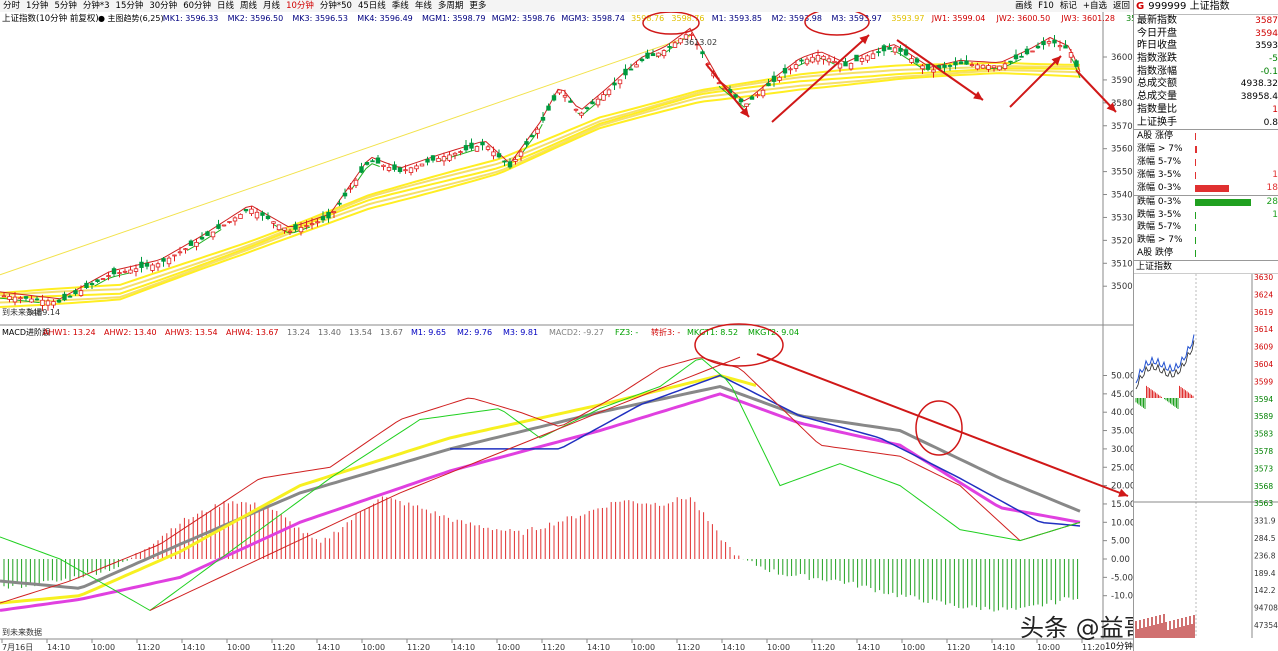  What do you see at coordinates (665, 332) in the screenshot?
I see `macd-legend-item: 转折3: -` at bounding box center [665, 332].